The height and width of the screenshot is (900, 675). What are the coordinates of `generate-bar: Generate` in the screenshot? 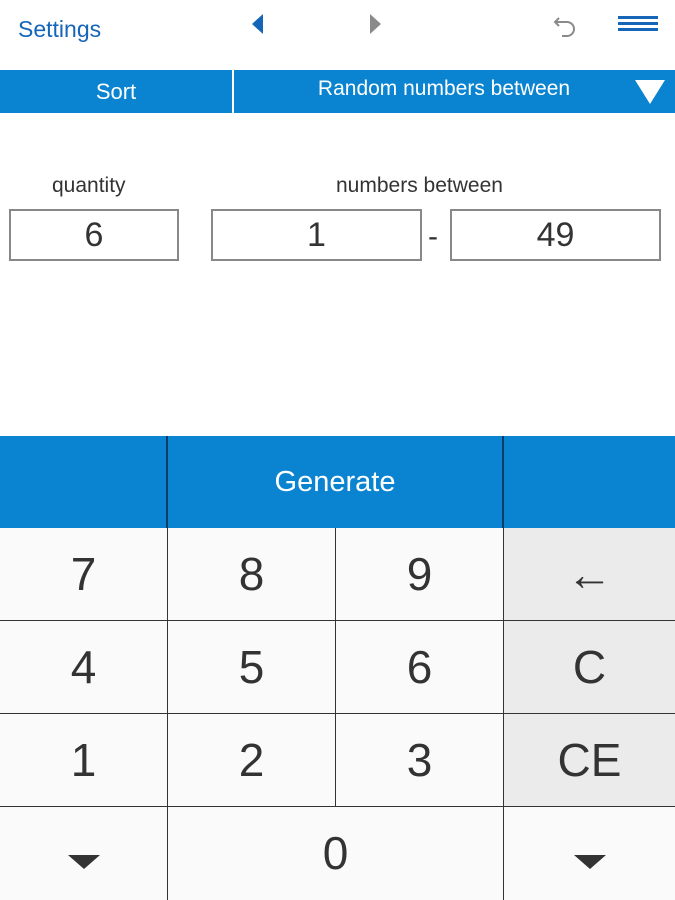 It's located at (337, 482).